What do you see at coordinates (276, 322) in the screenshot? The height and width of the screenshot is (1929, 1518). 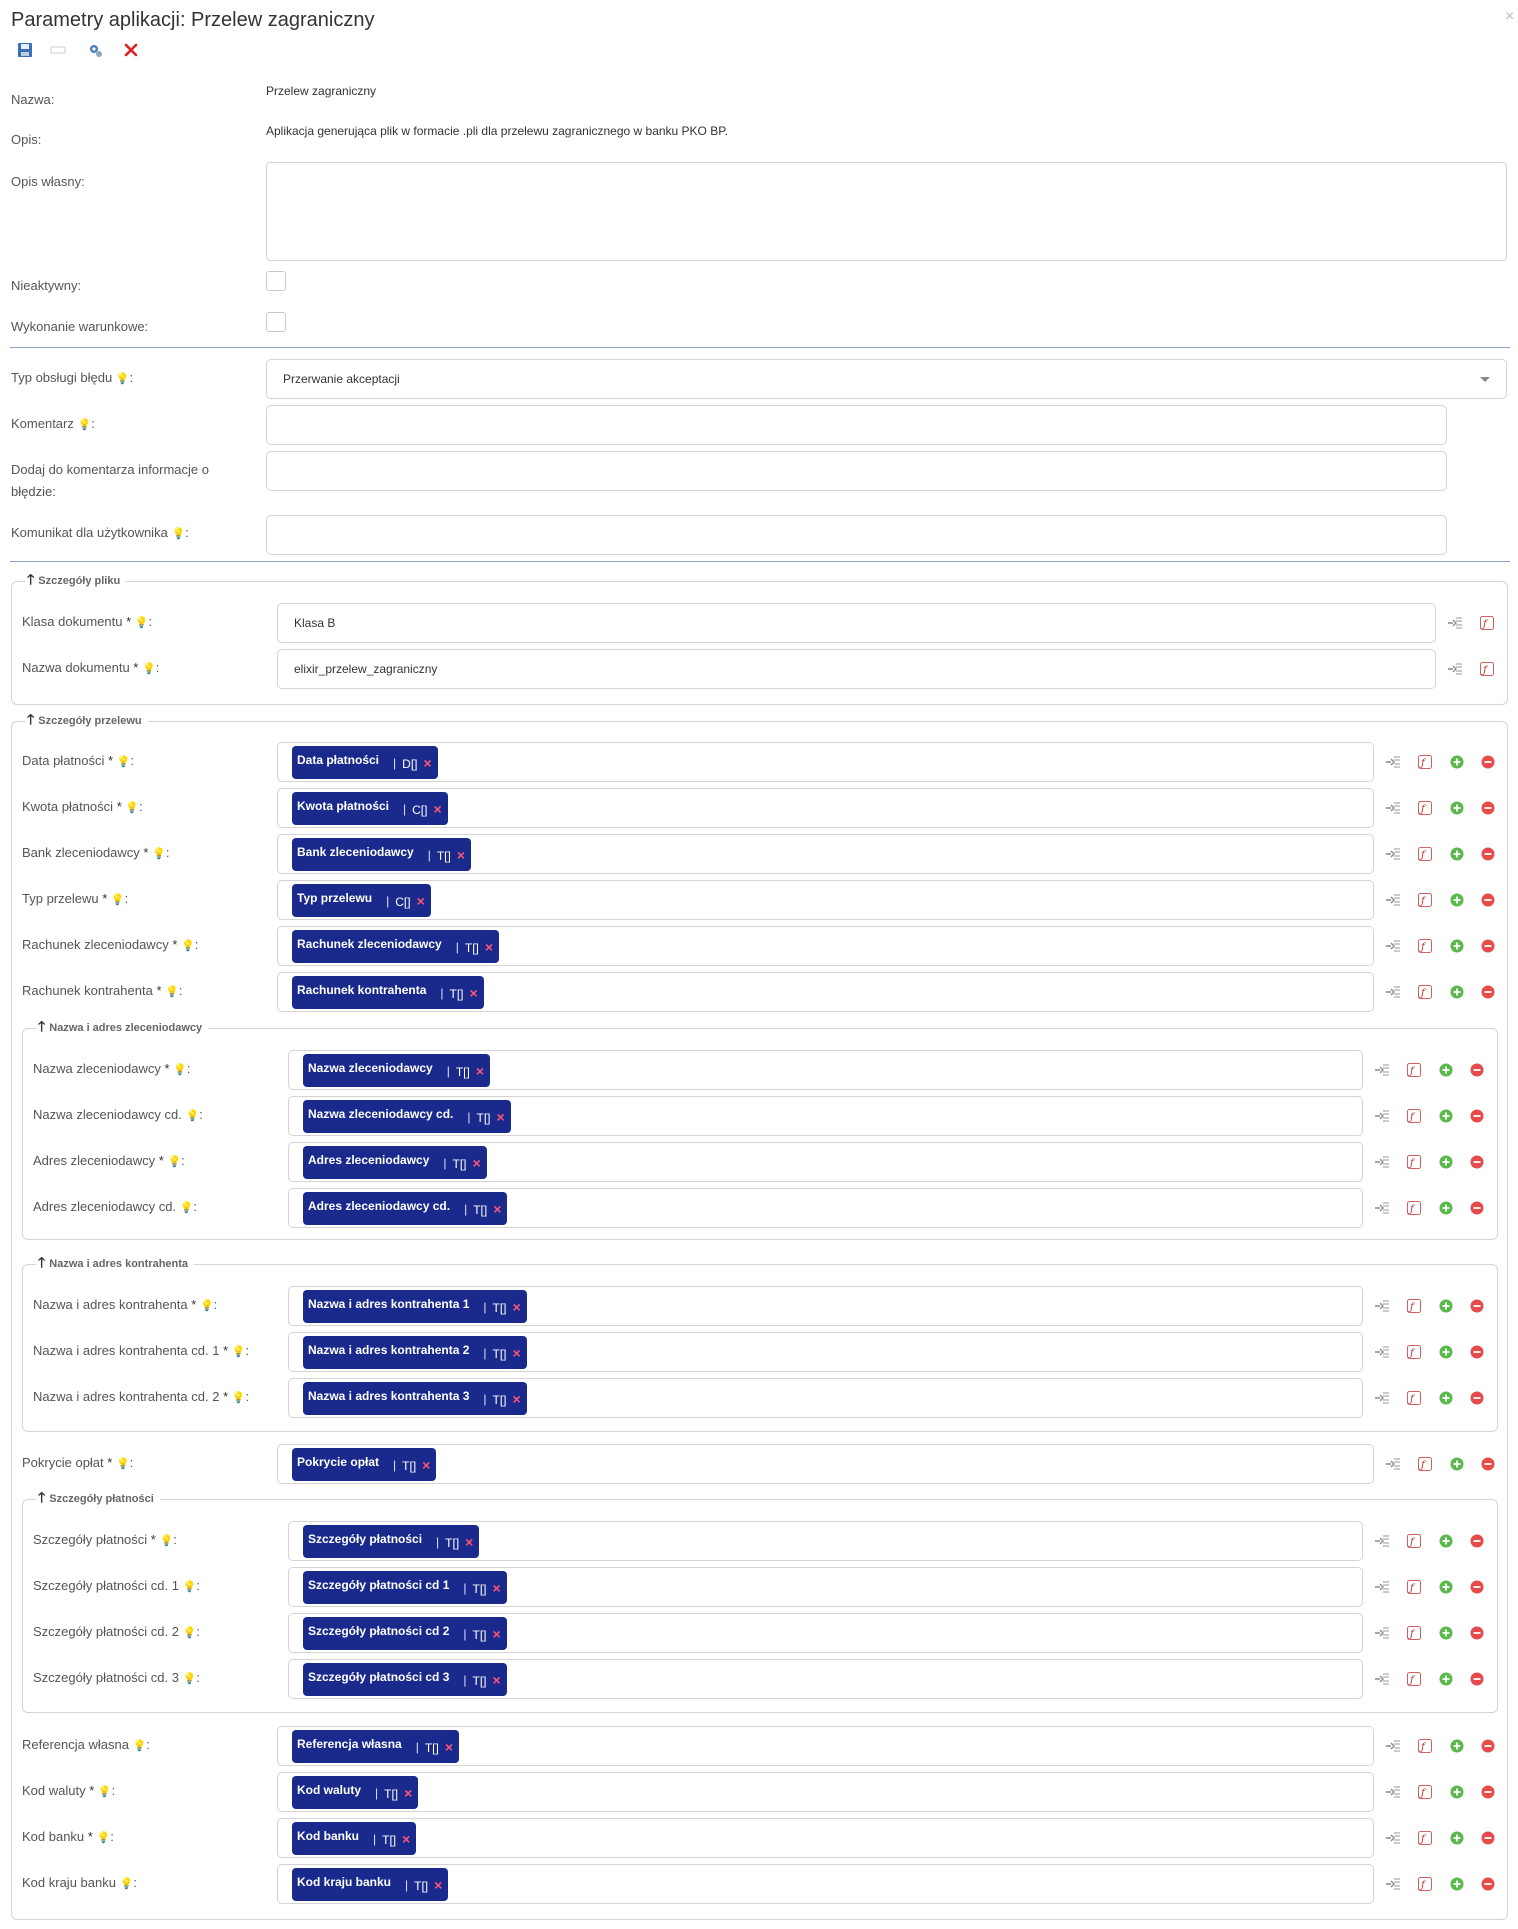 I see `wykonanie-checkbox` at bounding box center [276, 322].